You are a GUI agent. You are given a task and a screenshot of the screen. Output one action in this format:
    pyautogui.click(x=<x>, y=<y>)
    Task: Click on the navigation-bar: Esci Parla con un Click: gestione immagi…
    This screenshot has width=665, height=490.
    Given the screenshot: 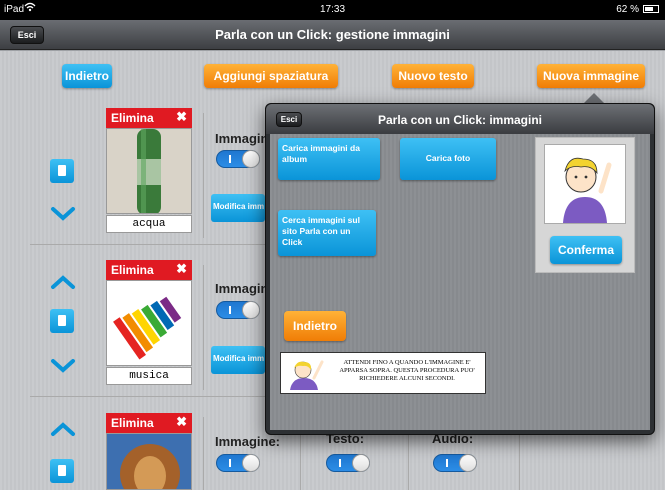 What is the action you would take?
    pyautogui.click(x=332, y=35)
    